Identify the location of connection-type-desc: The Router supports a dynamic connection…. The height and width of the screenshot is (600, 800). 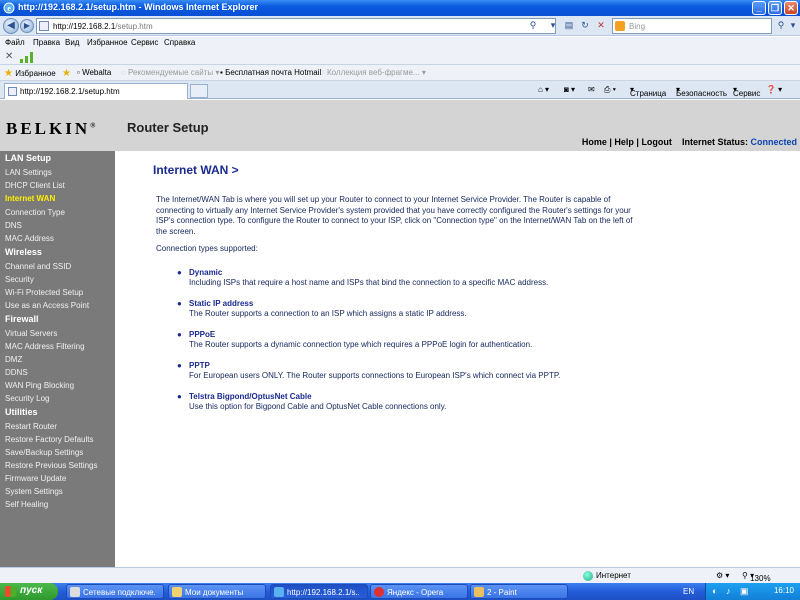
(361, 344).